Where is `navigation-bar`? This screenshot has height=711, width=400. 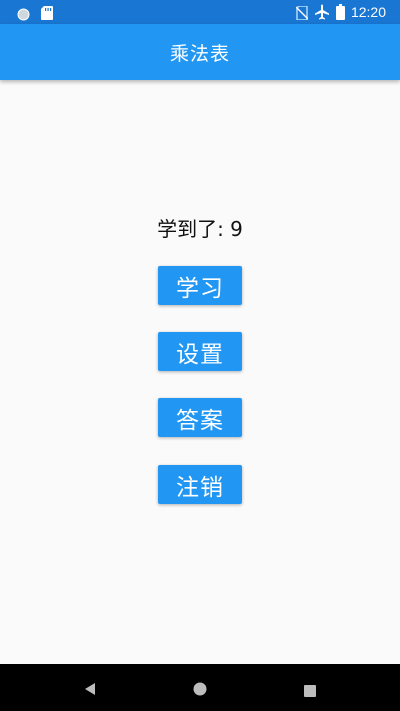
navigation-bar is located at coordinates (200, 687).